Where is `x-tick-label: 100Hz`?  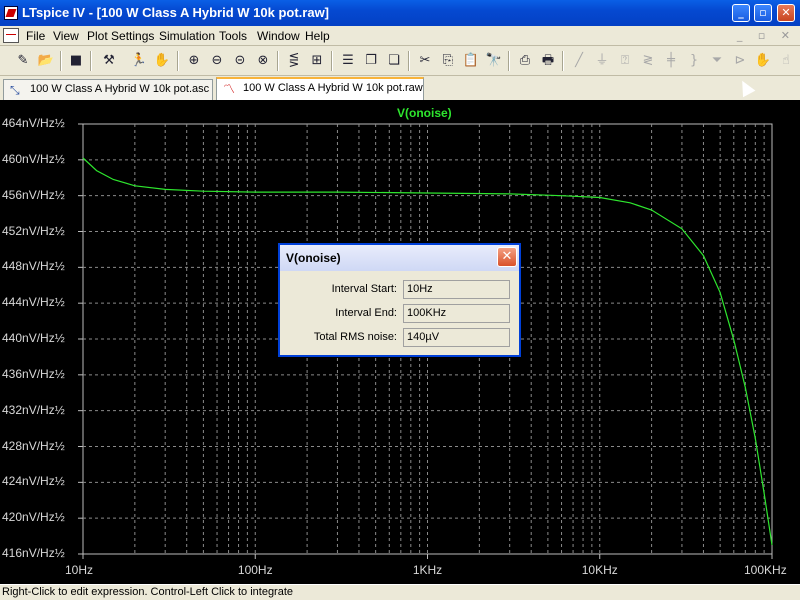 x-tick-label: 100Hz is located at coordinates (255, 570).